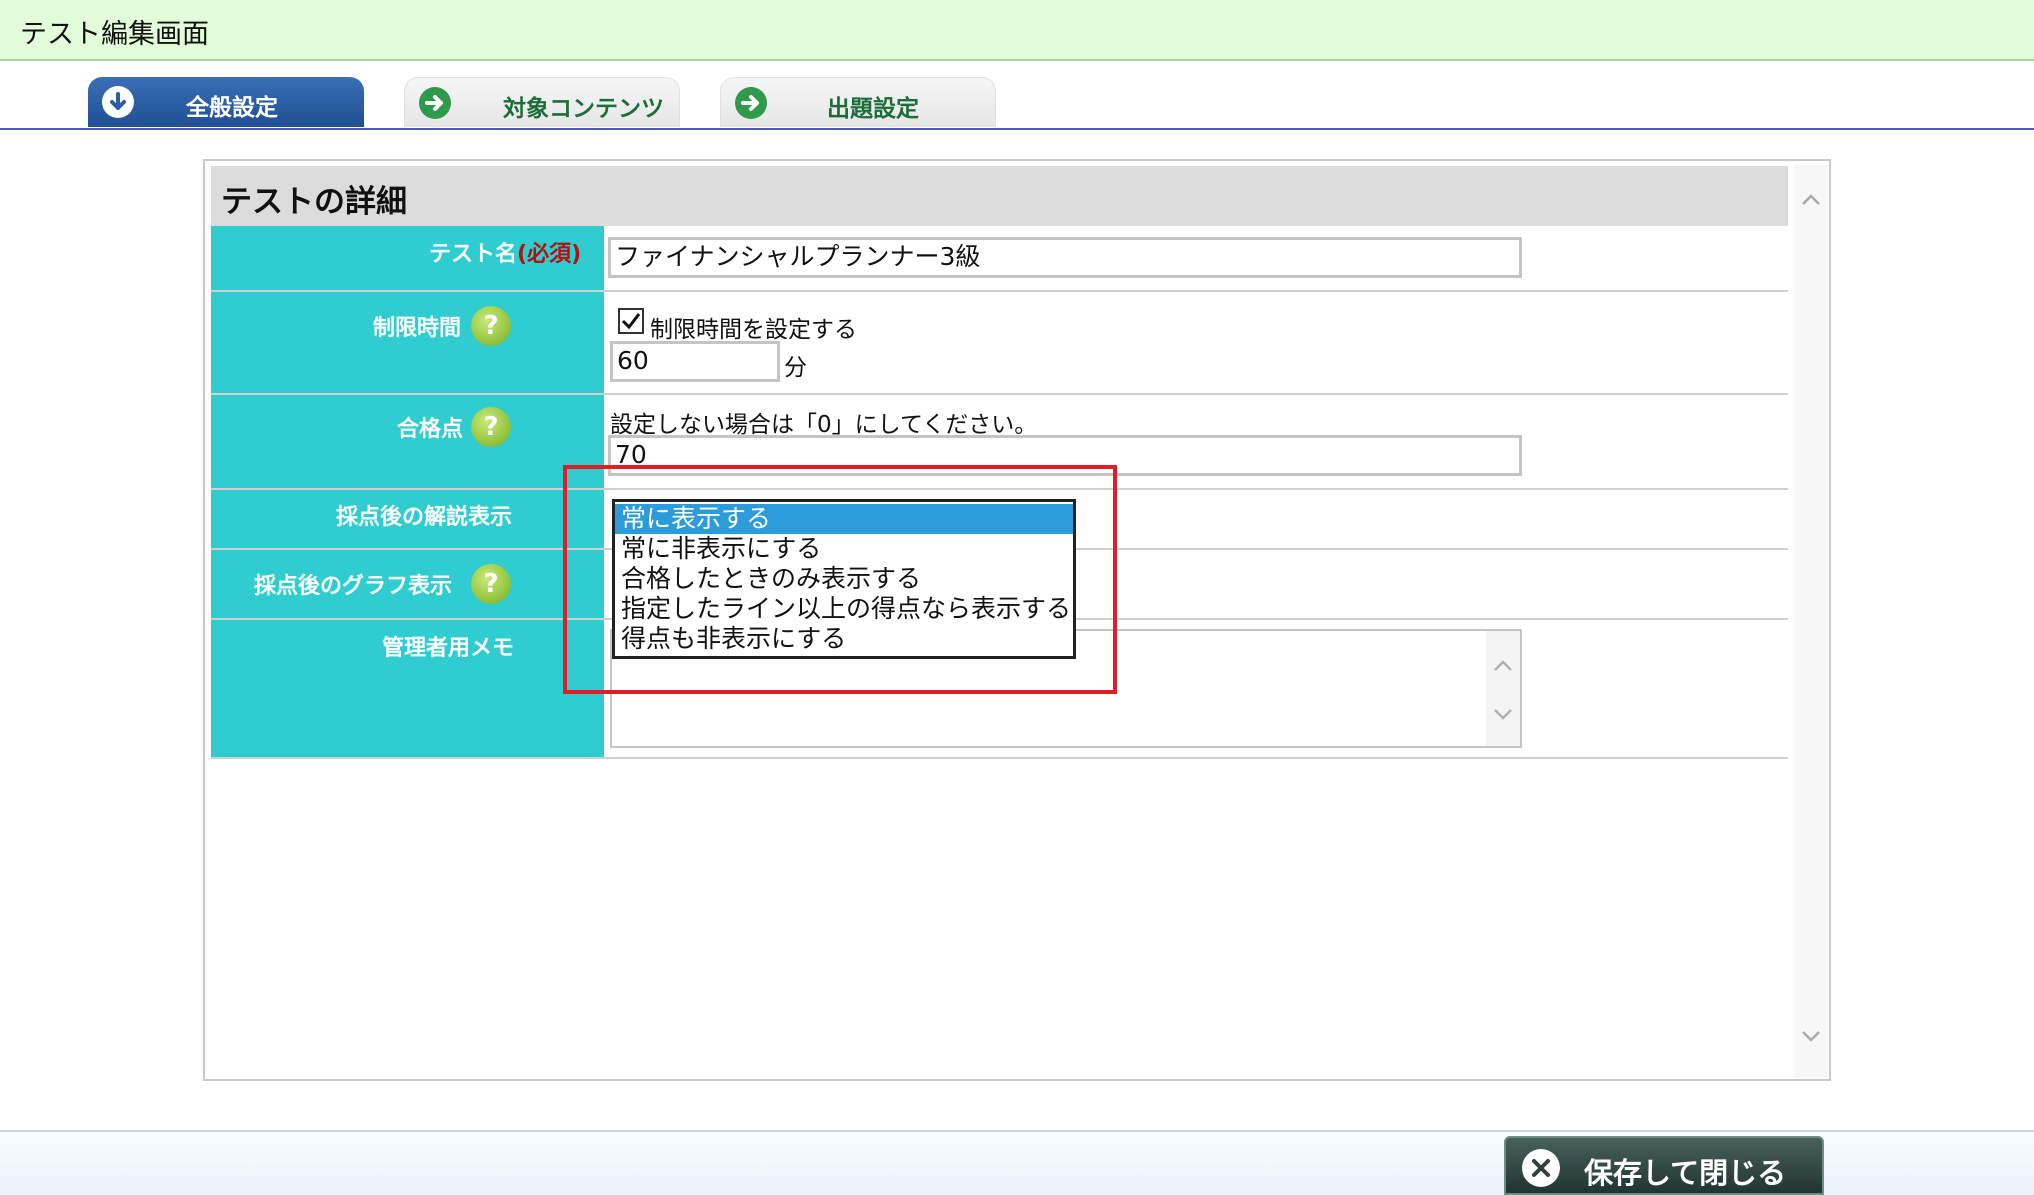 This screenshot has height=1195, width=2034. I want to click on tab-target-contents: 対象コンテンツ, so click(542, 102).